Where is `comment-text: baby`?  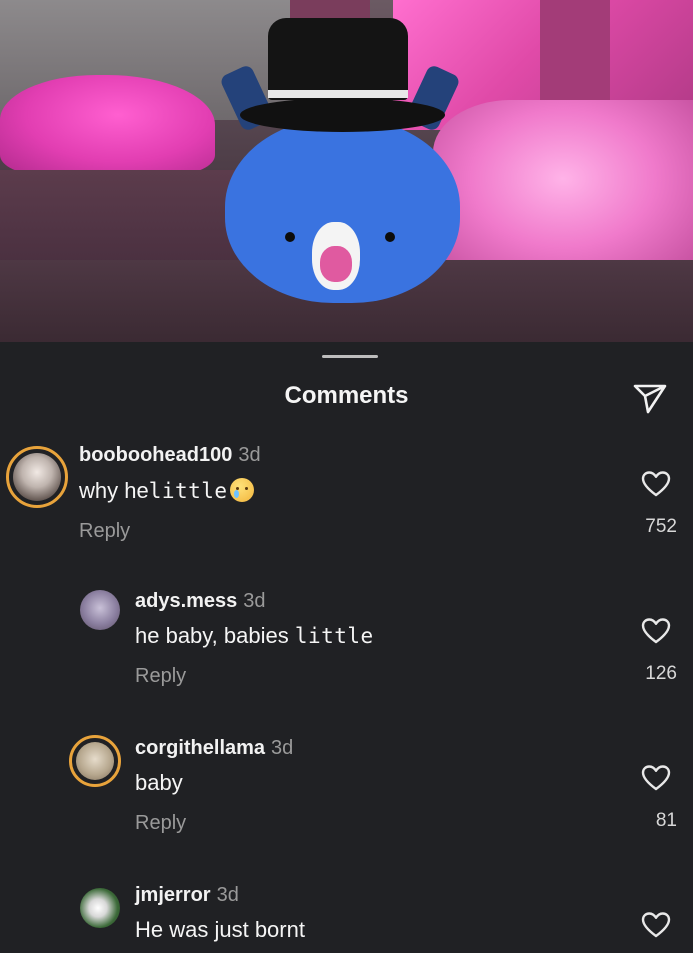 comment-text: baby is located at coordinates (159, 782).